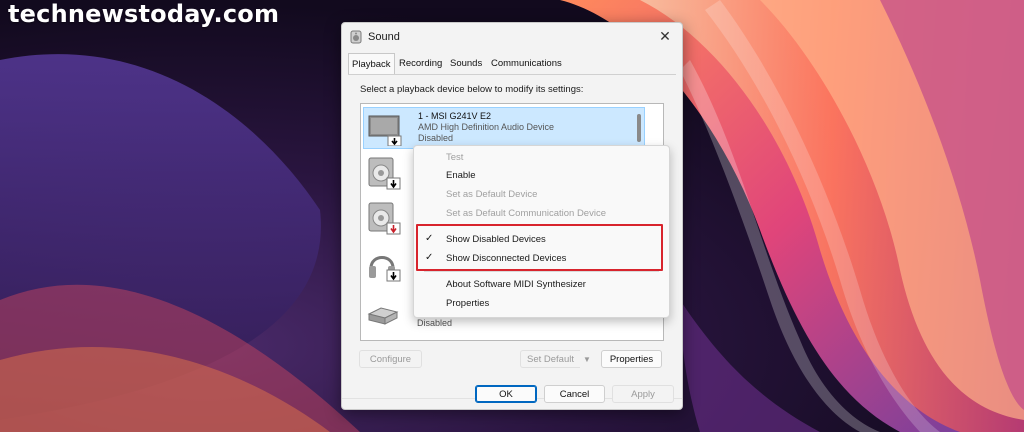  I want to click on speaker-title-icon, so click(356, 37).